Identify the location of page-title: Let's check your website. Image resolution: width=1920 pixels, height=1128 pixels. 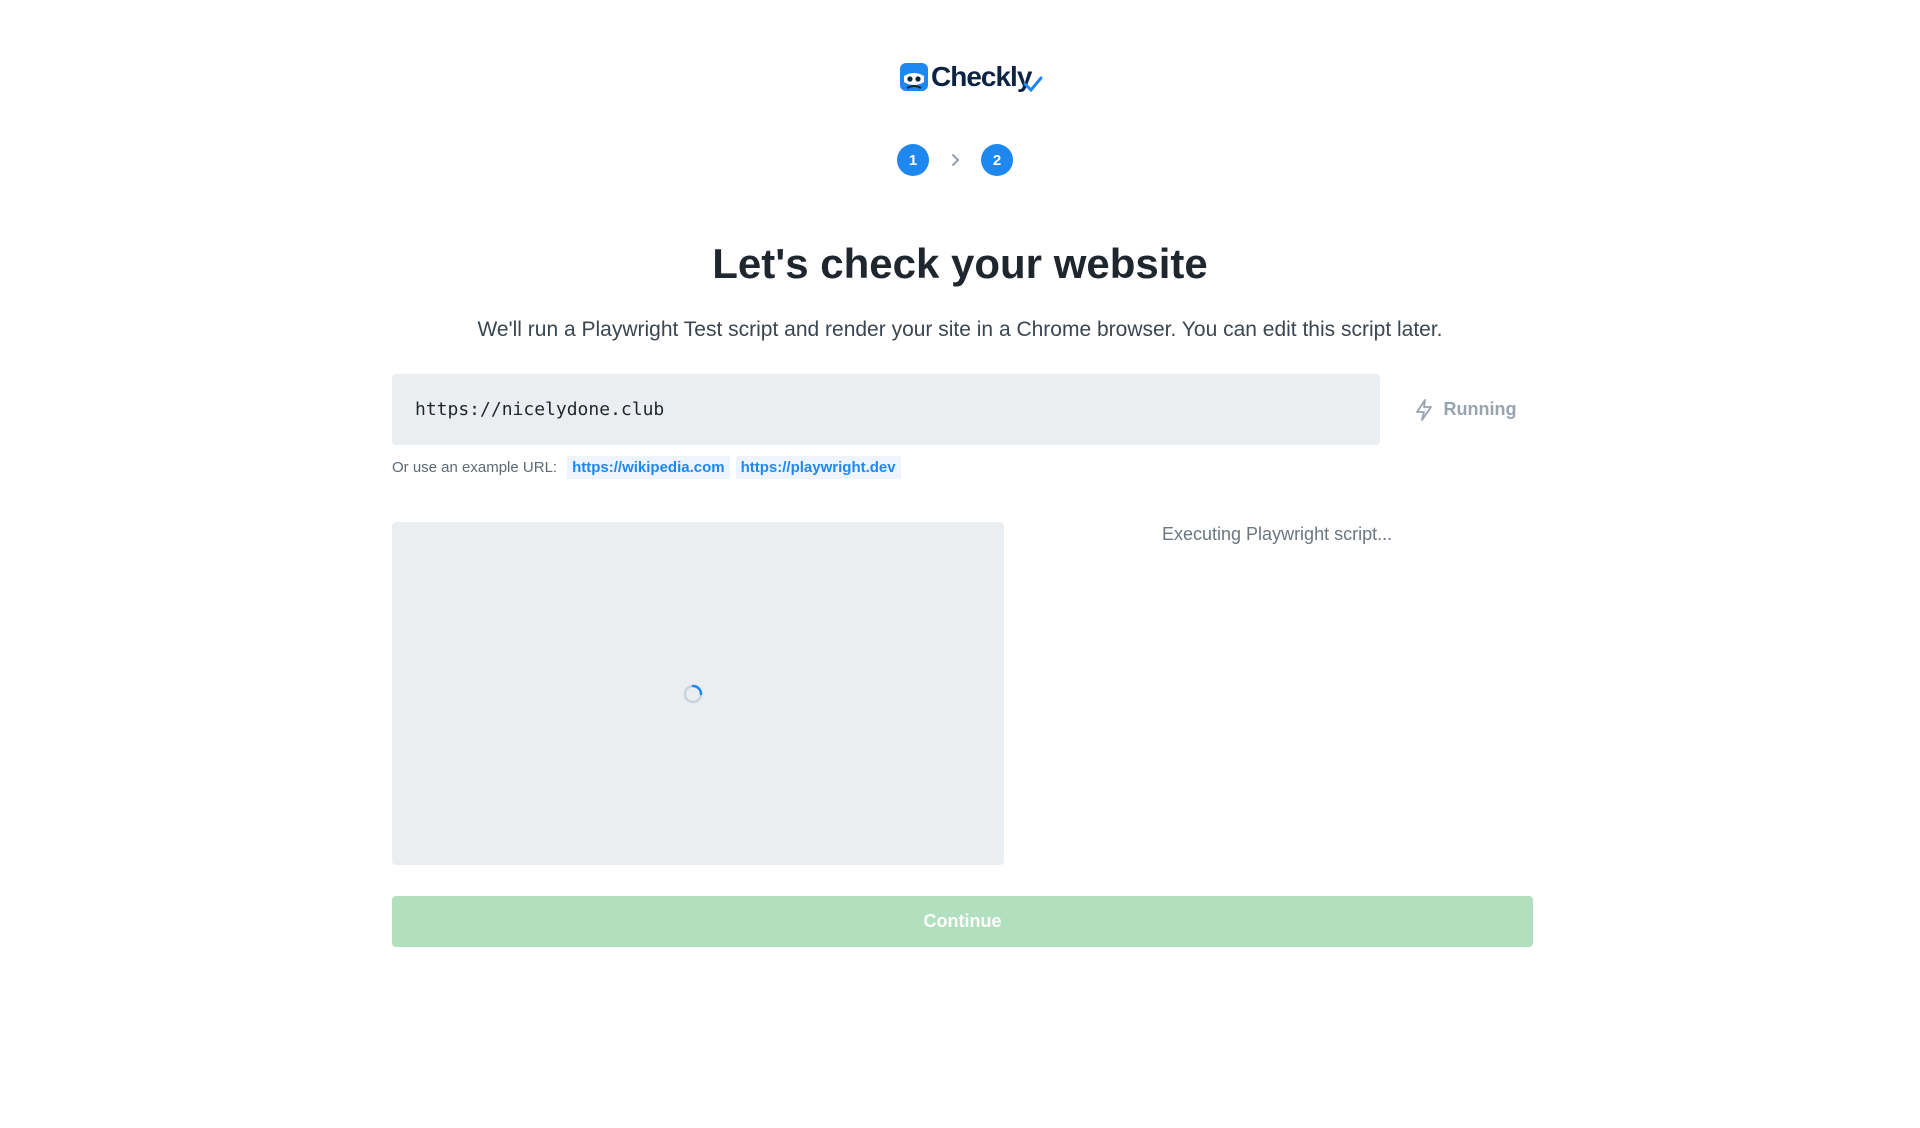
(960, 263).